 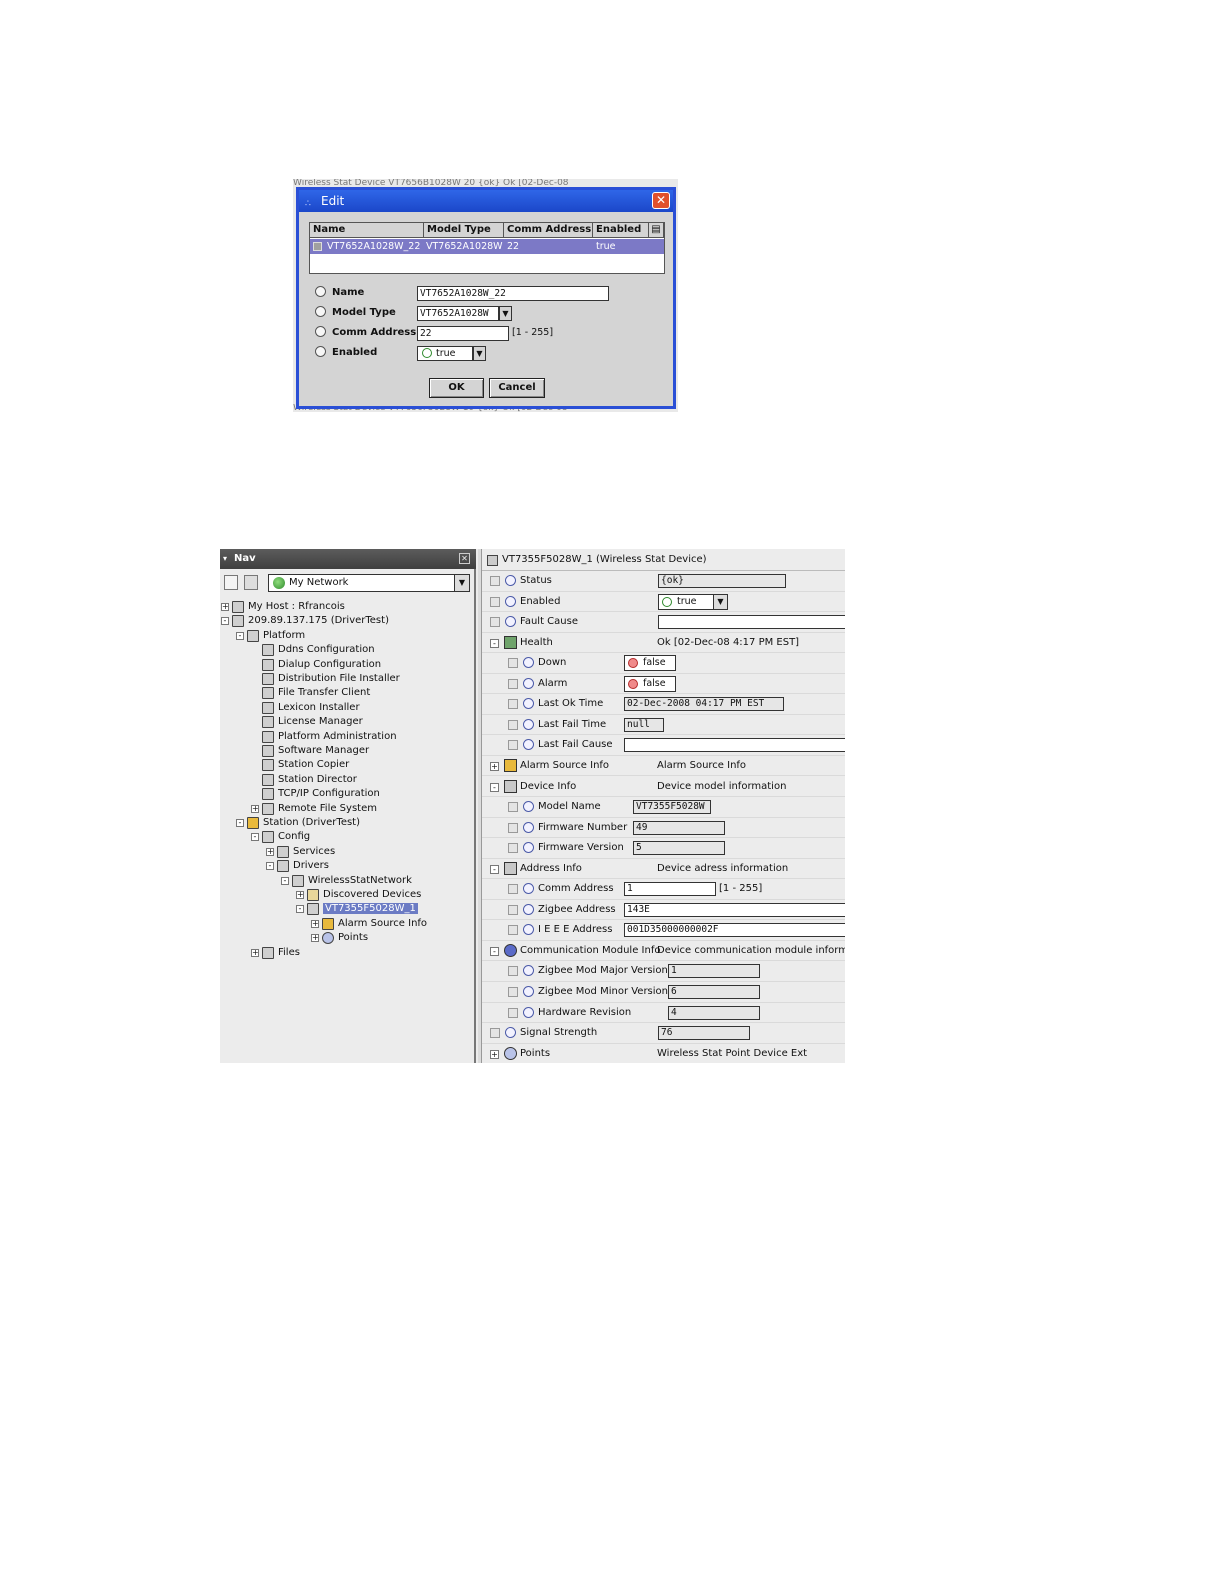 What do you see at coordinates (714, 971) in the screenshot?
I see `property-value-field: 1` at bounding box center [714, 971].